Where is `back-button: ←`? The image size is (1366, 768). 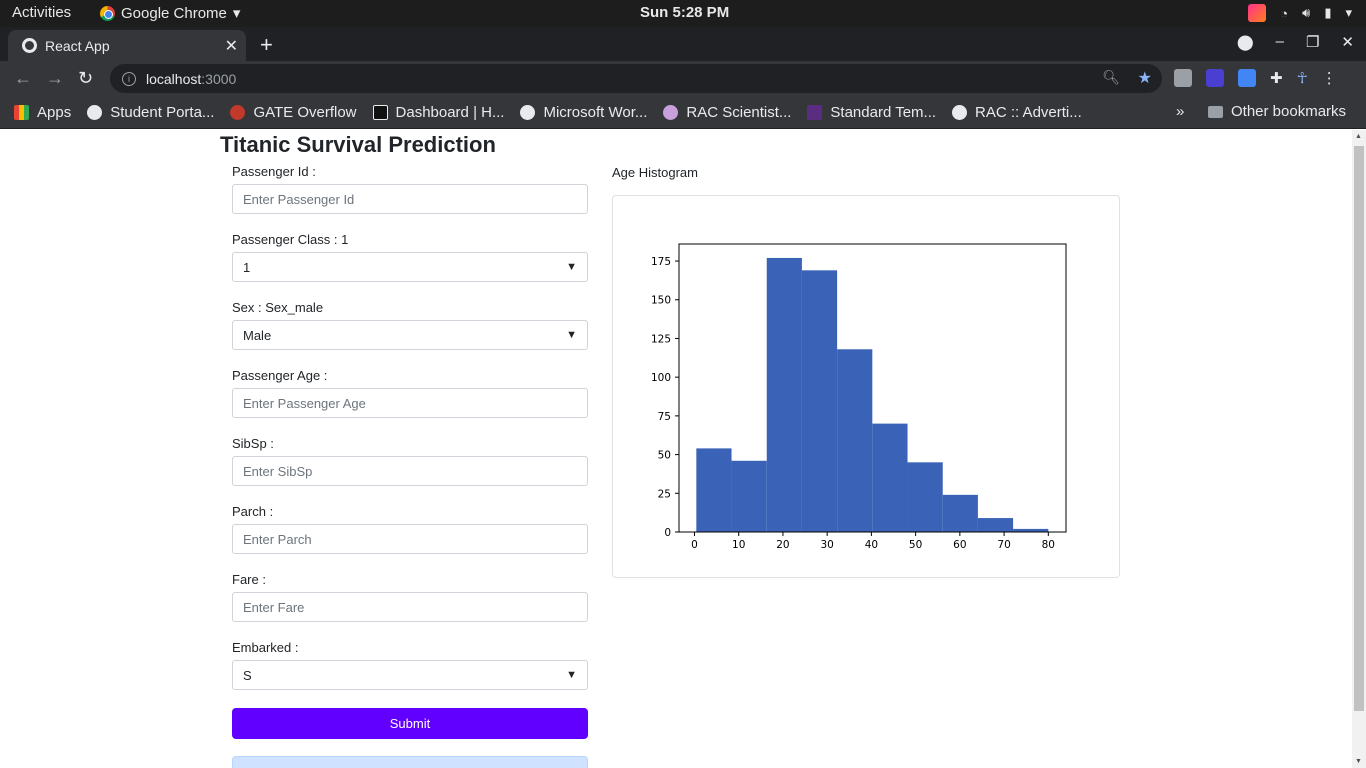 back-button: ← is located at coordinates (23, 78).